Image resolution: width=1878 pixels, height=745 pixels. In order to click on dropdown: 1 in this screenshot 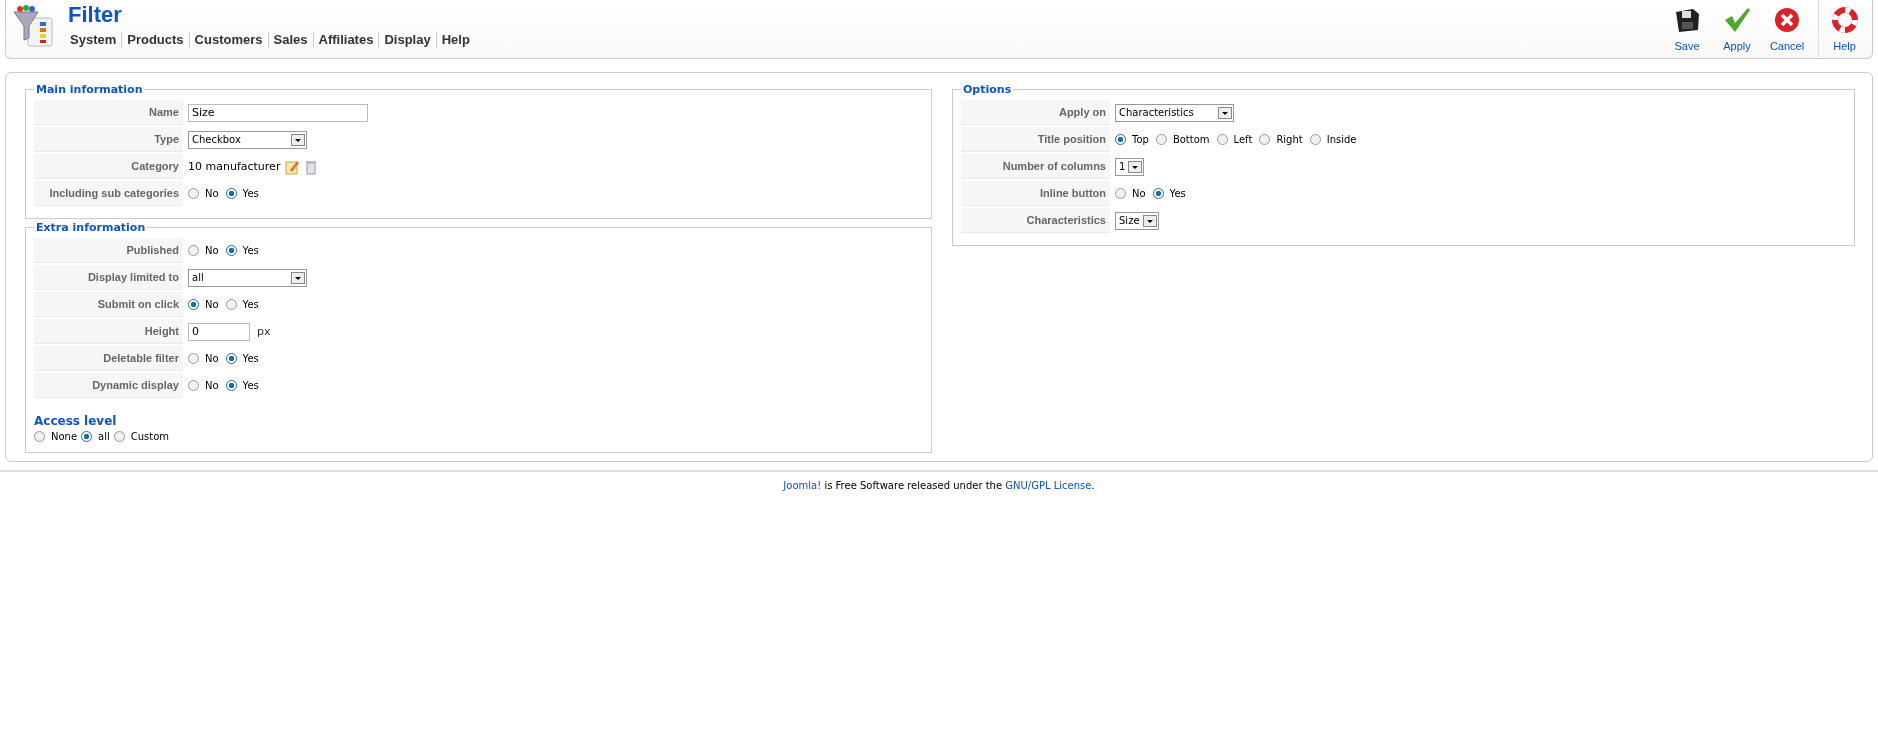, I will do `click(1130, 166)`.